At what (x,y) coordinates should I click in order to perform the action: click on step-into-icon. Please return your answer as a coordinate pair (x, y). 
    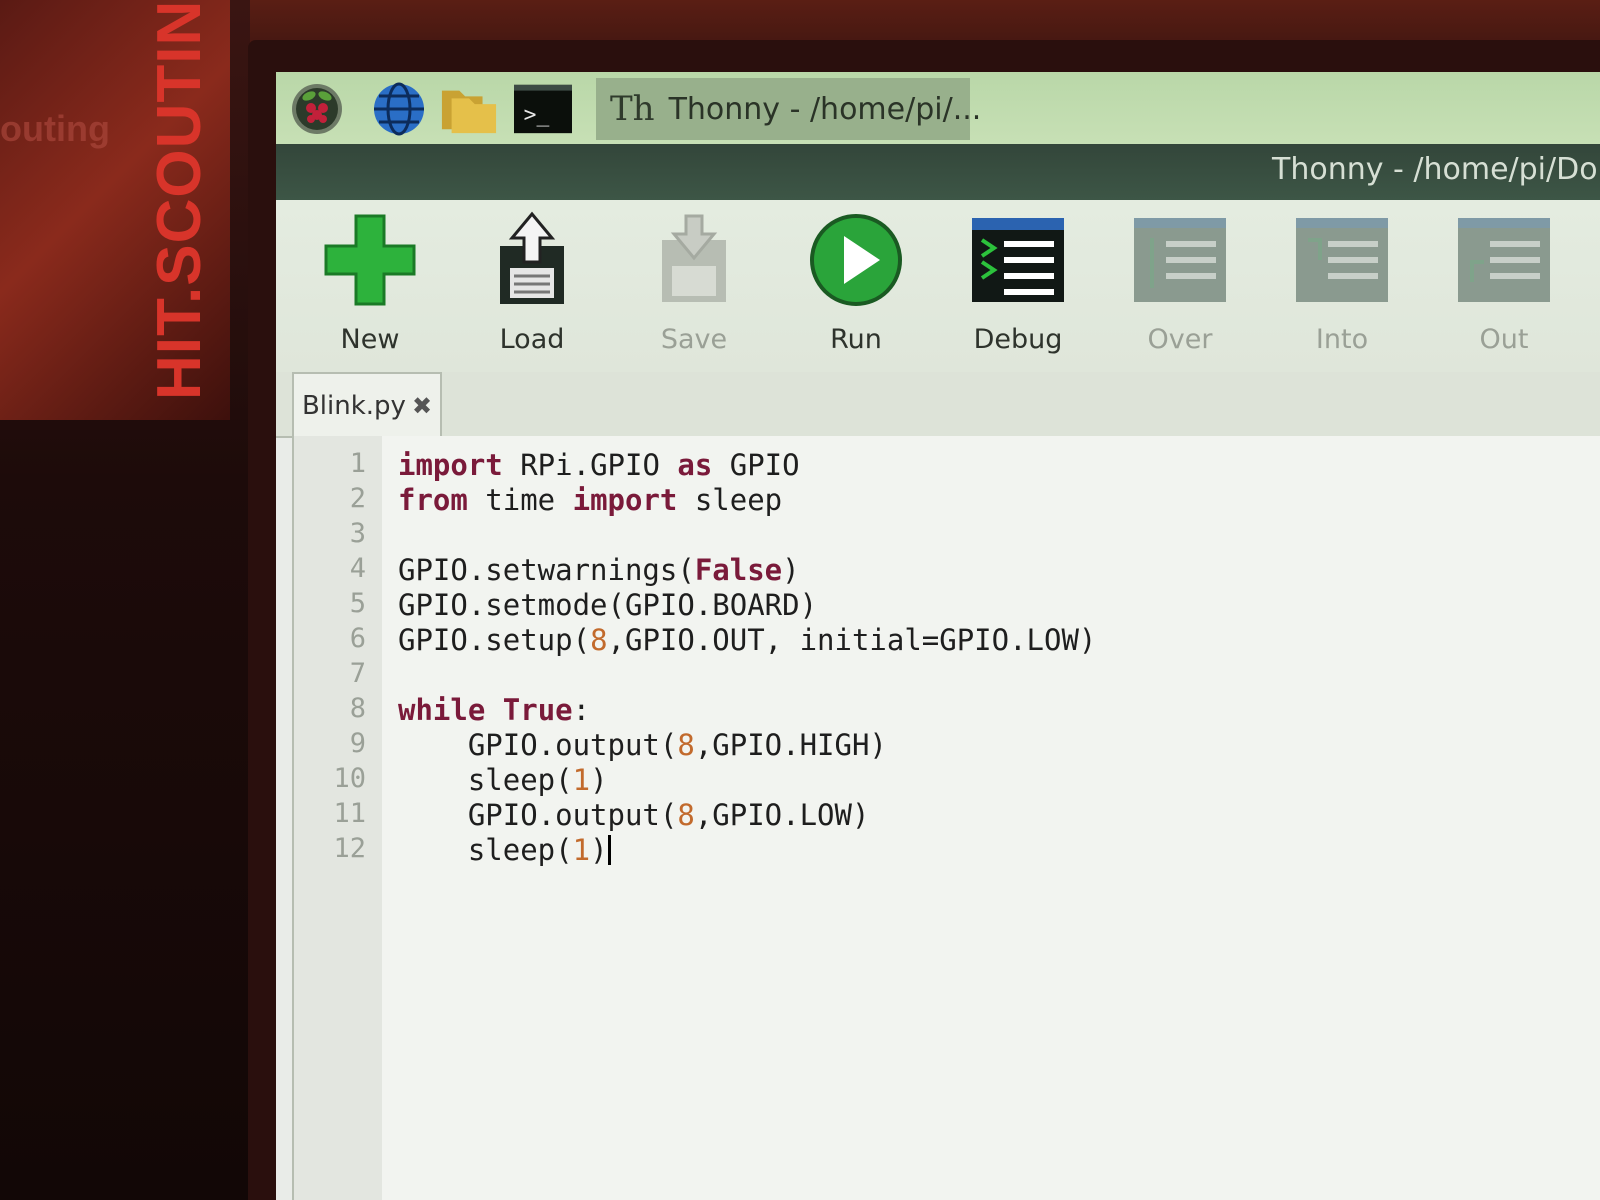
    Looking at the image, I should click on (1342, 260).